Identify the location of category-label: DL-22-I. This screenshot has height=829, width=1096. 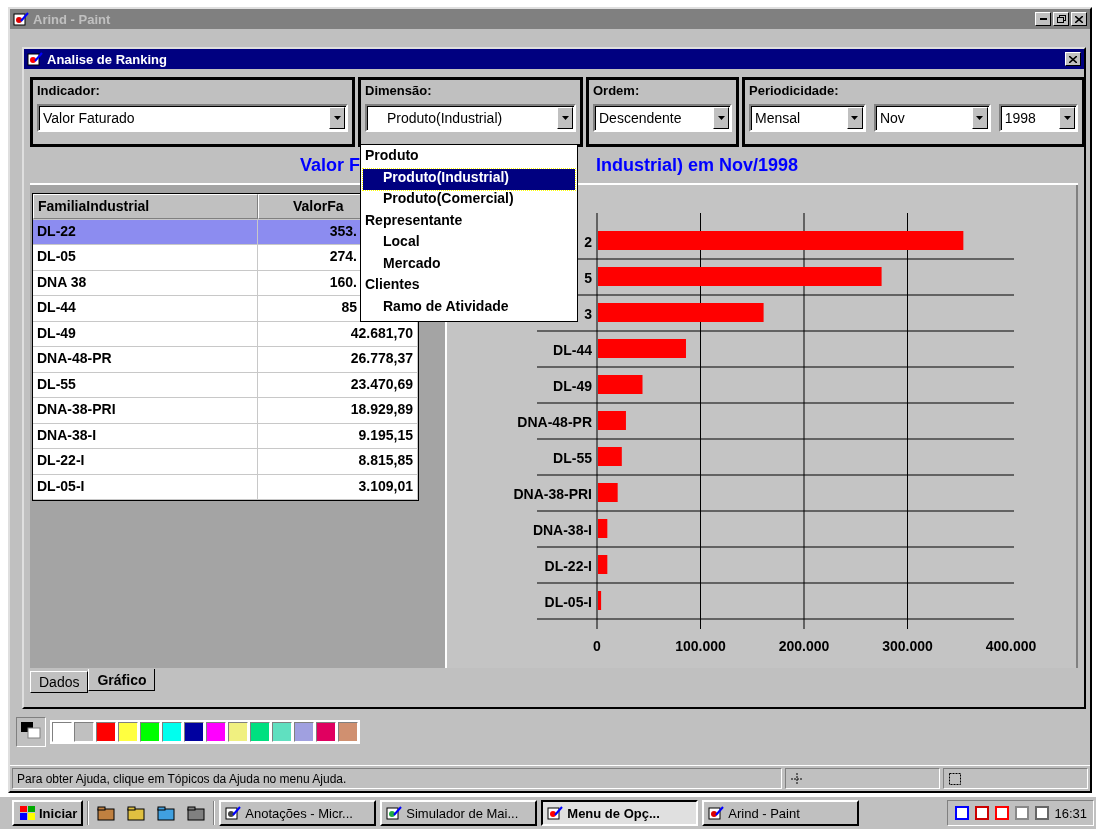
(568, 566).